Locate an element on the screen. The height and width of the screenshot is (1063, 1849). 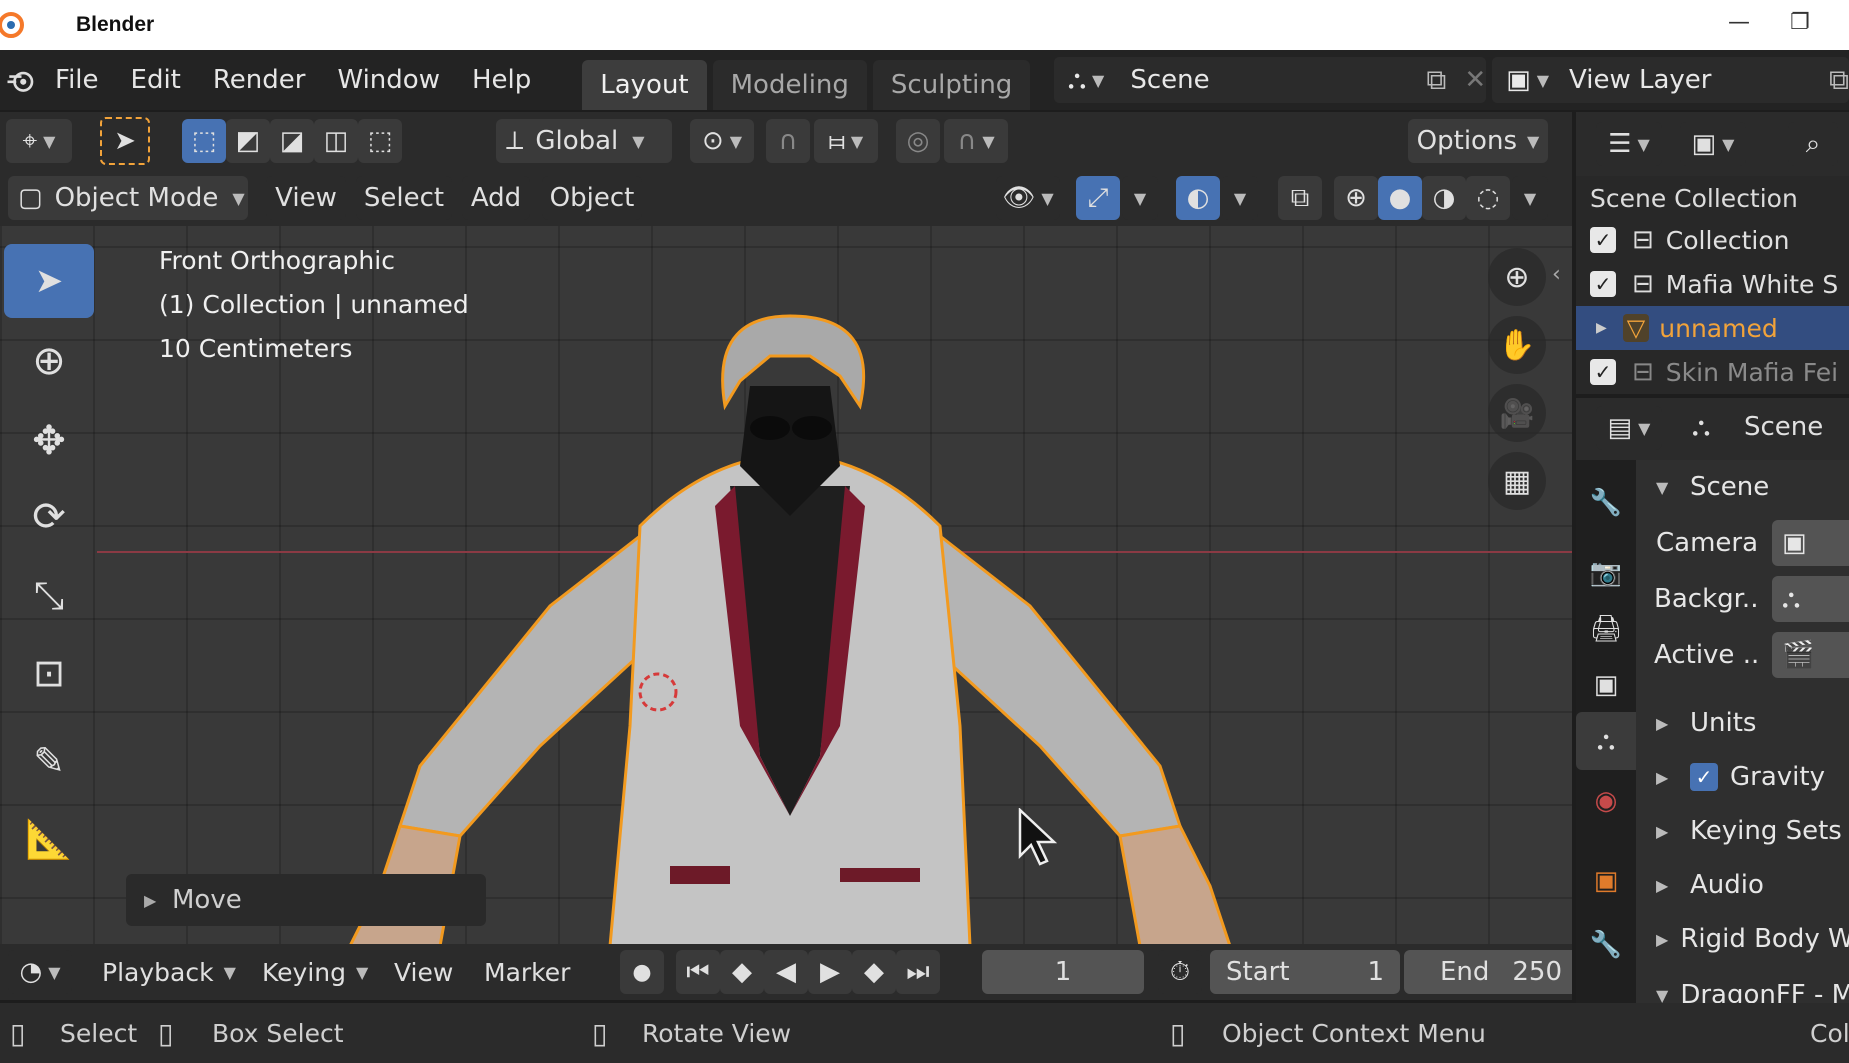
panel-dragonff: ▼ DragonFF - M is located at coordinates (1742, 987).